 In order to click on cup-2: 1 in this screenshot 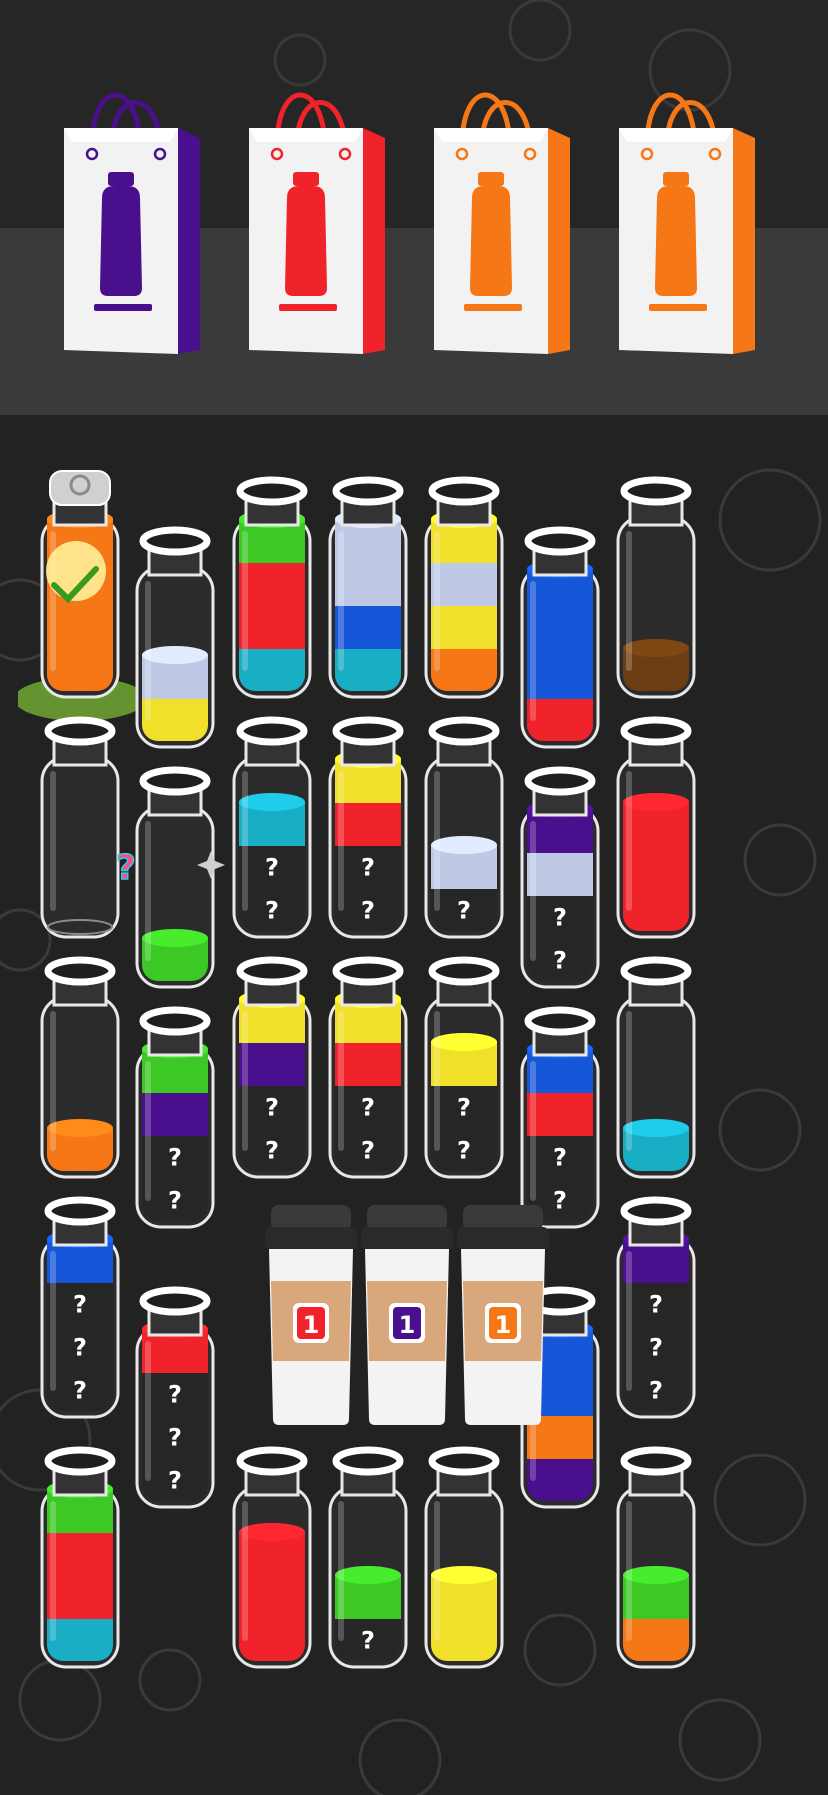, I will do `click(407, 1312)`.